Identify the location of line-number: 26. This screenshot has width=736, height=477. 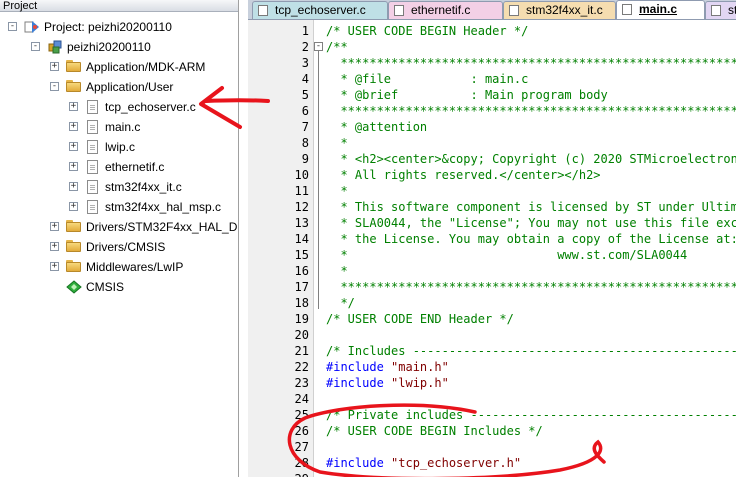
(301, 431).